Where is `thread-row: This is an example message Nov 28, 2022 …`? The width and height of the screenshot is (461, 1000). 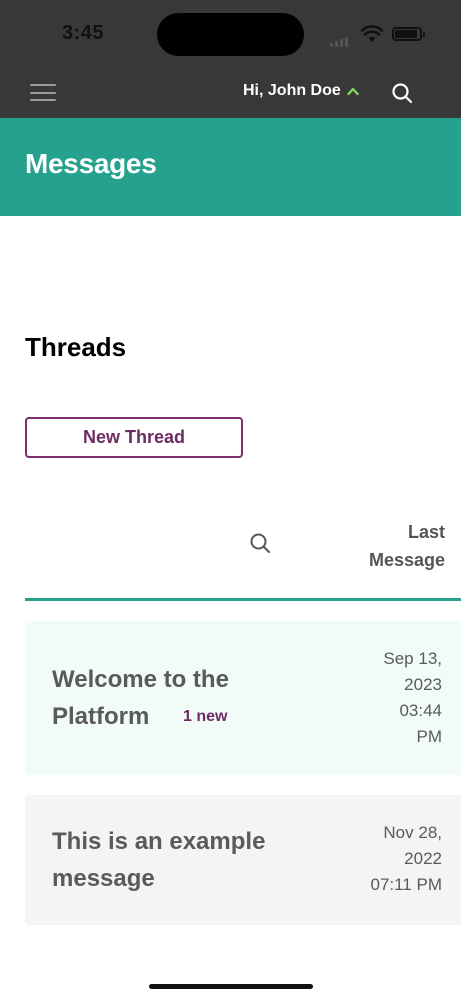 thread-row: This is an example message Nov 28, 2022 … is located at coordinates (243, 860).